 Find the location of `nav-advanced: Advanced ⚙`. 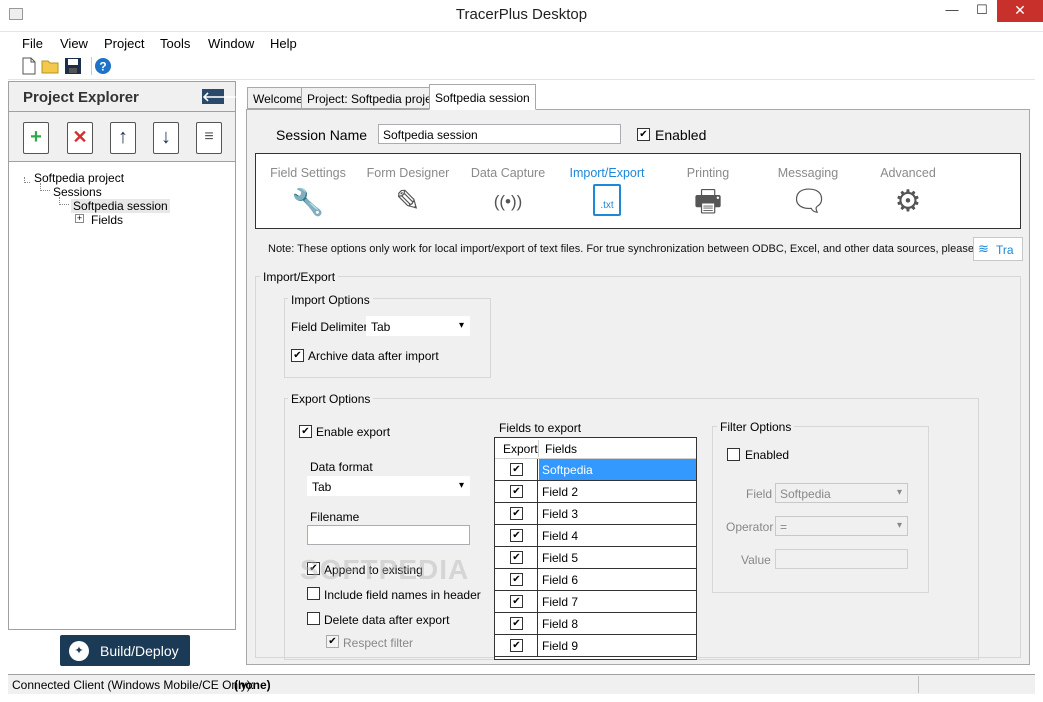

nav-advanced: Advanced ⚙ is located at coordinates (908, 193).